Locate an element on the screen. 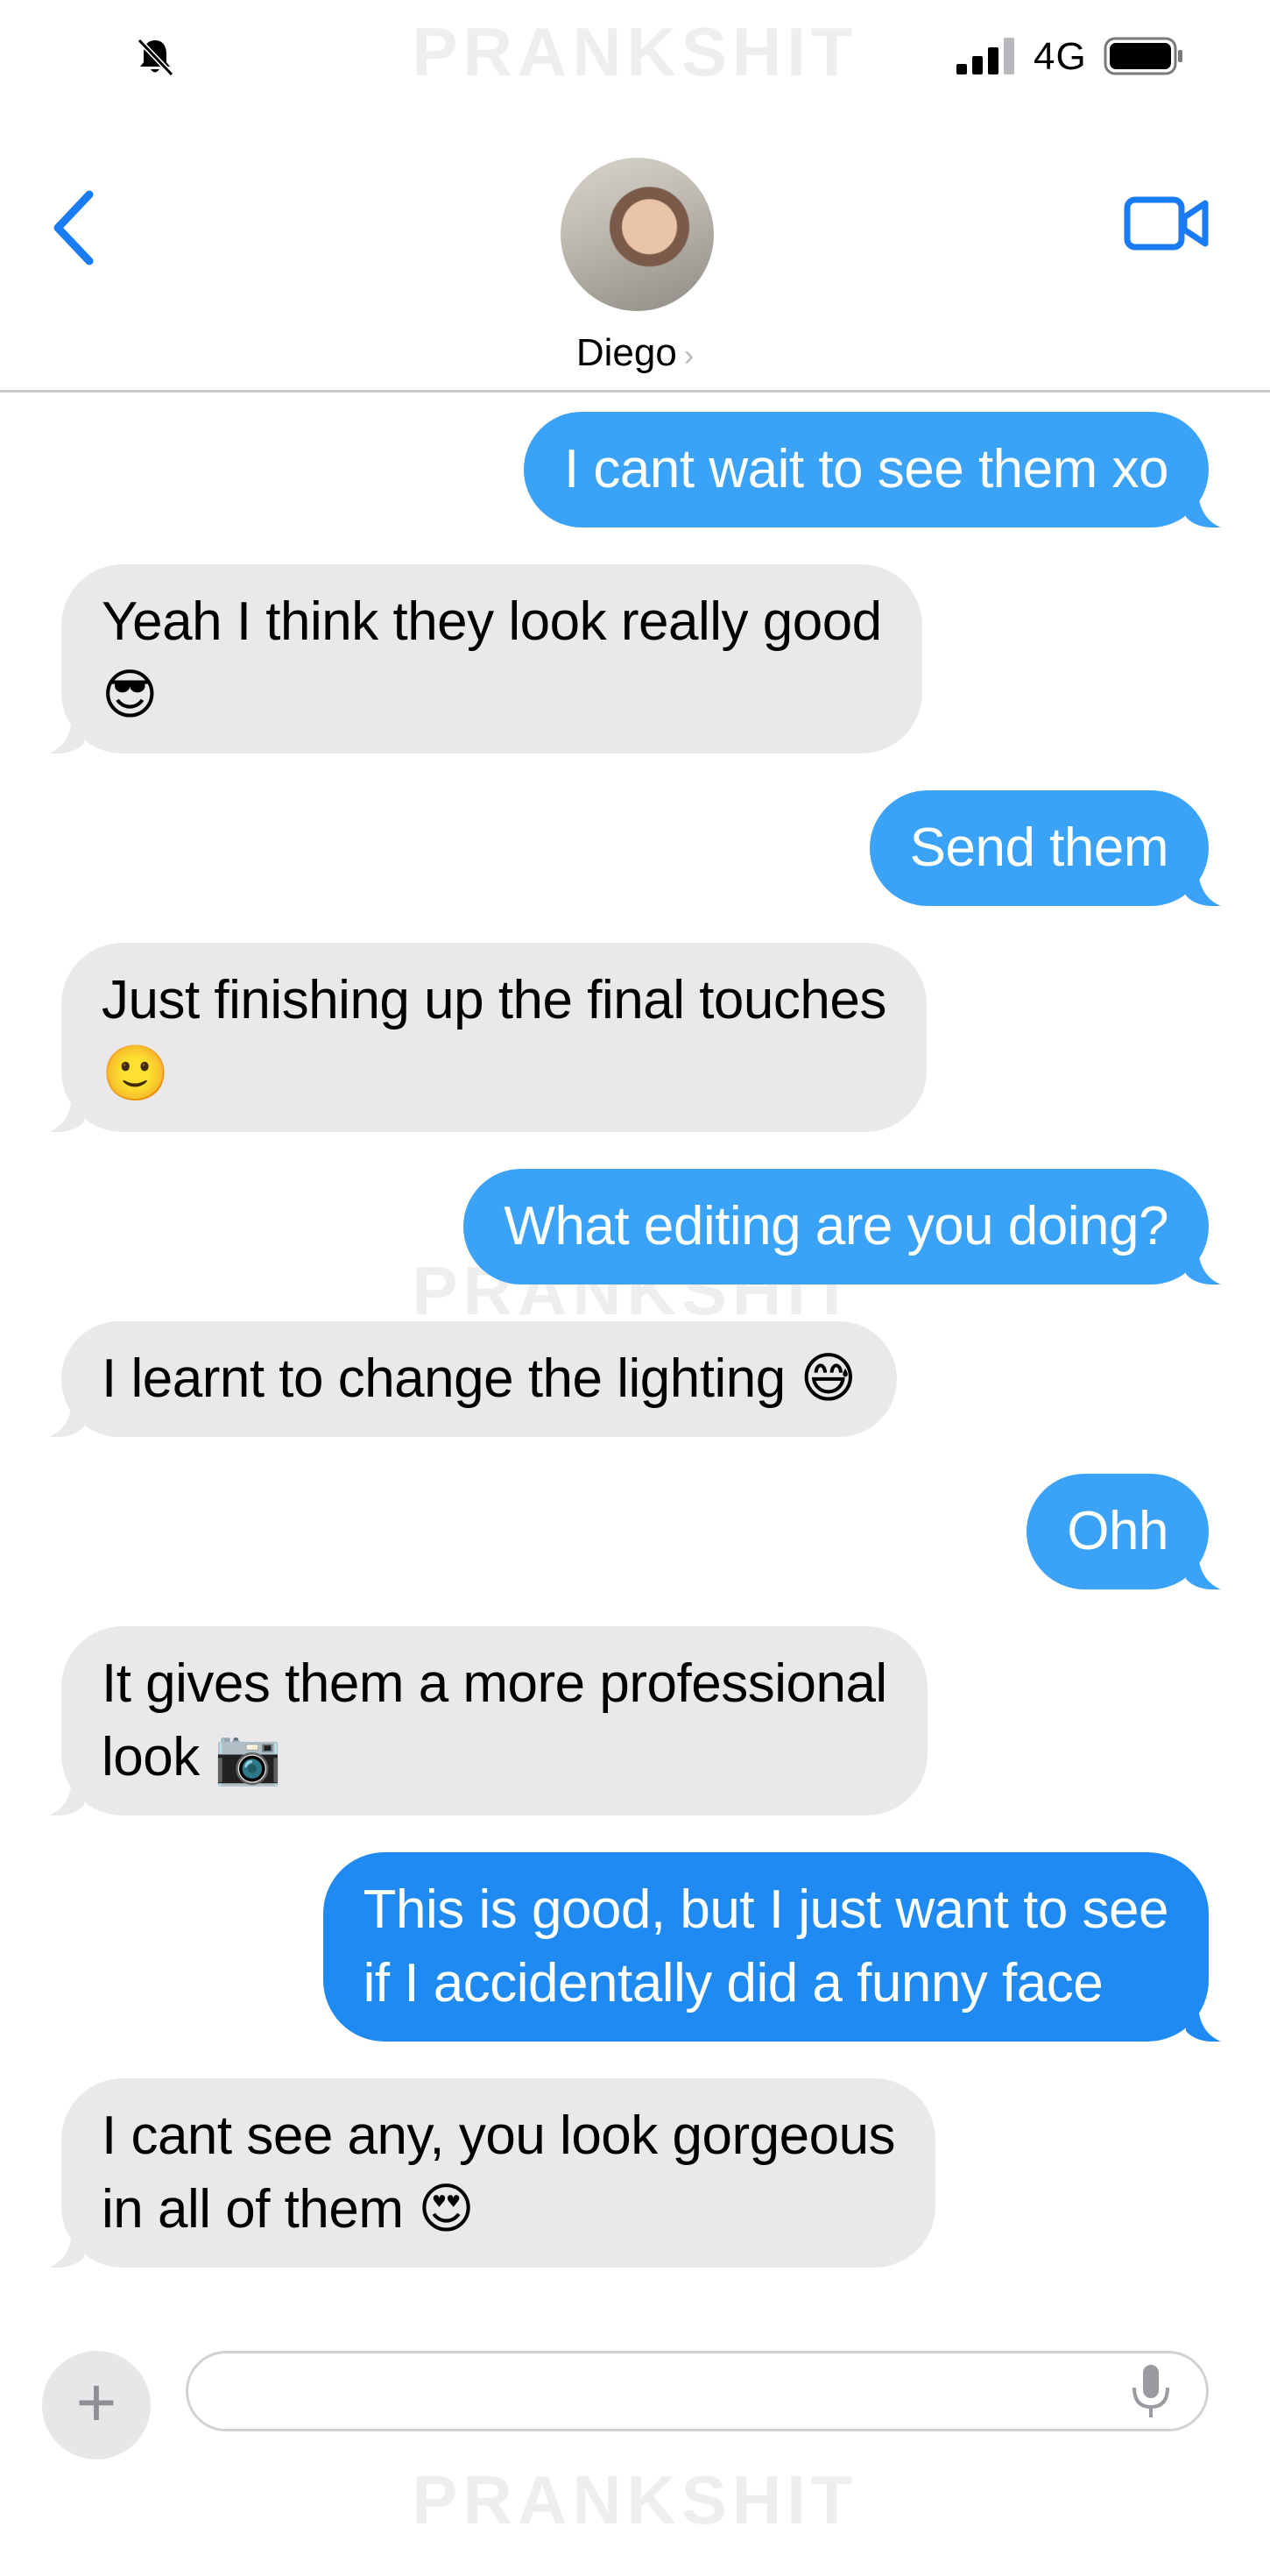 The height and width of the screenshot is (2576, 1270). chevron-right-icon: › is located at coordinates (689, 355).